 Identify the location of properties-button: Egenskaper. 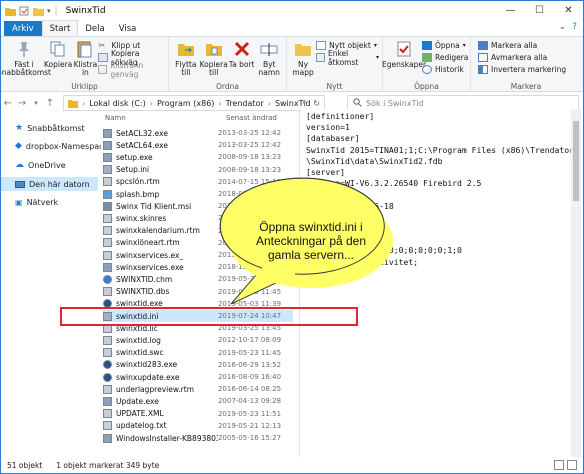
(404, 54).